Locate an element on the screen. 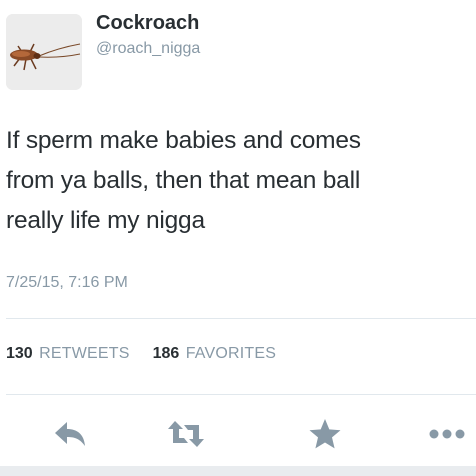  more-icon is located at coordinates (447, 434).